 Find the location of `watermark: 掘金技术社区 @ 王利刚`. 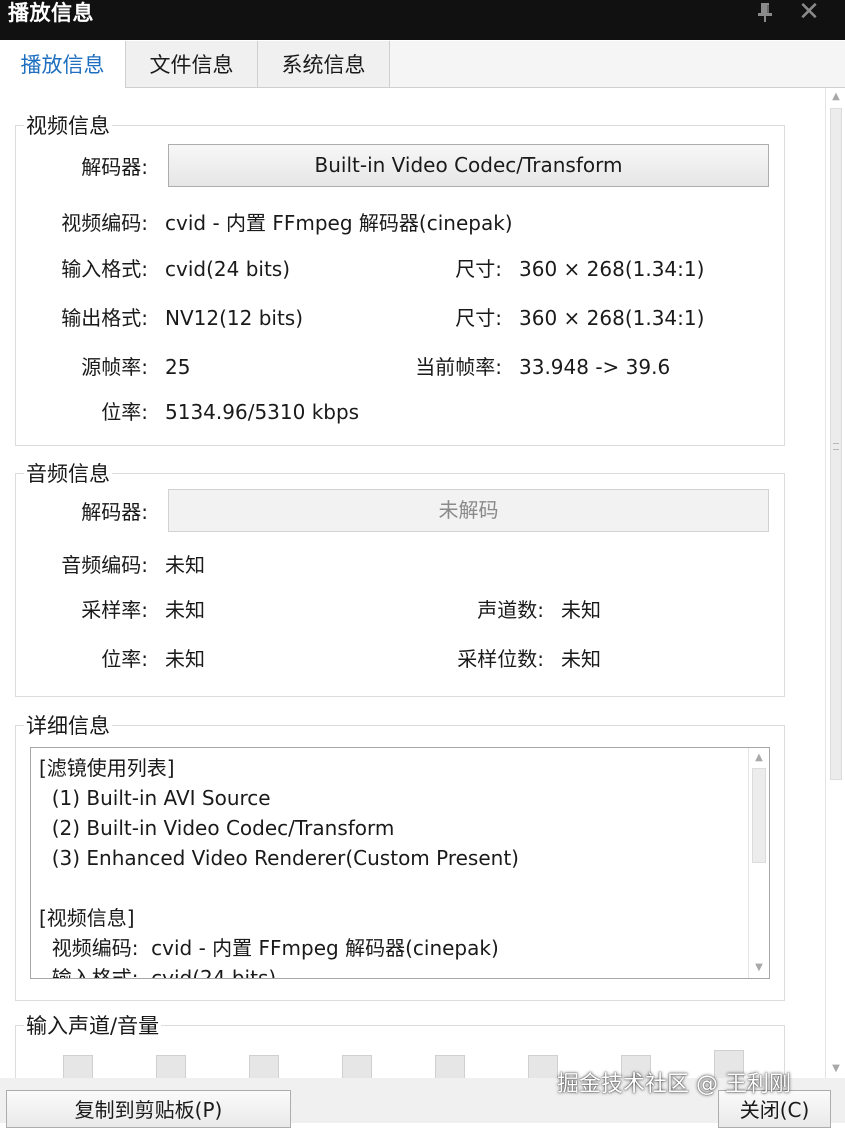

watermark: 掘金技术社区 @ 王利刚 is located at coordinates (674, 1084).